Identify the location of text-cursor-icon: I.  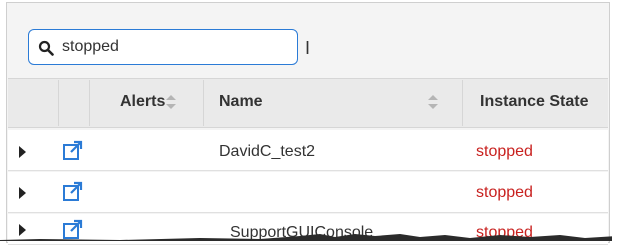
(308, 48).